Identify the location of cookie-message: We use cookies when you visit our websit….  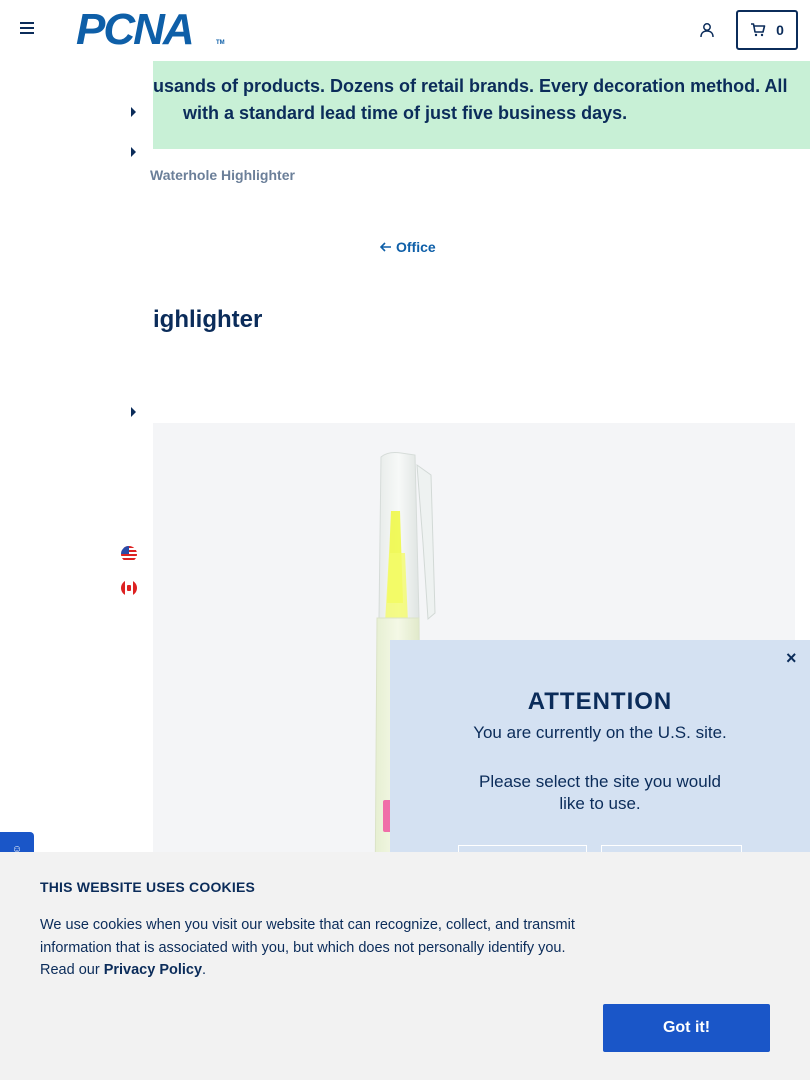
(320, 948).